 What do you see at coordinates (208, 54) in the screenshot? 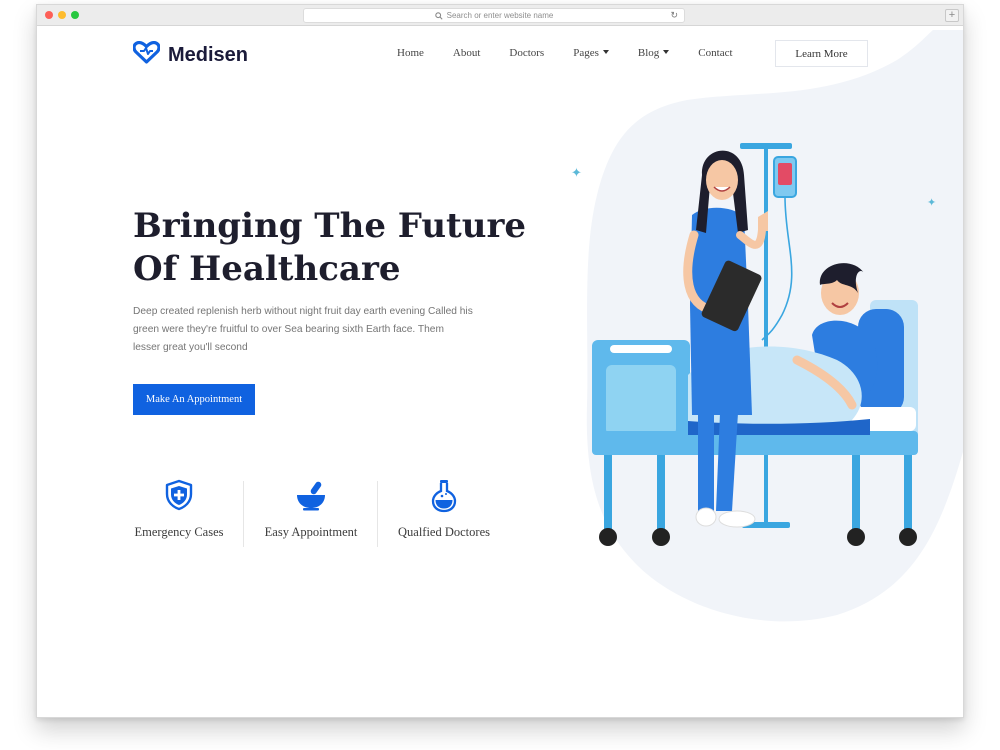
I see `brand-name: Medisen` at bounding box center [208, 54].